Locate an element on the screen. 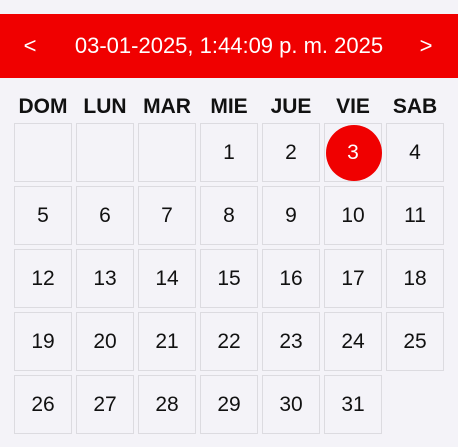 This screenshot has height=447, width=458. selected-day-cell: 3 is located at coordinates (353, 152).